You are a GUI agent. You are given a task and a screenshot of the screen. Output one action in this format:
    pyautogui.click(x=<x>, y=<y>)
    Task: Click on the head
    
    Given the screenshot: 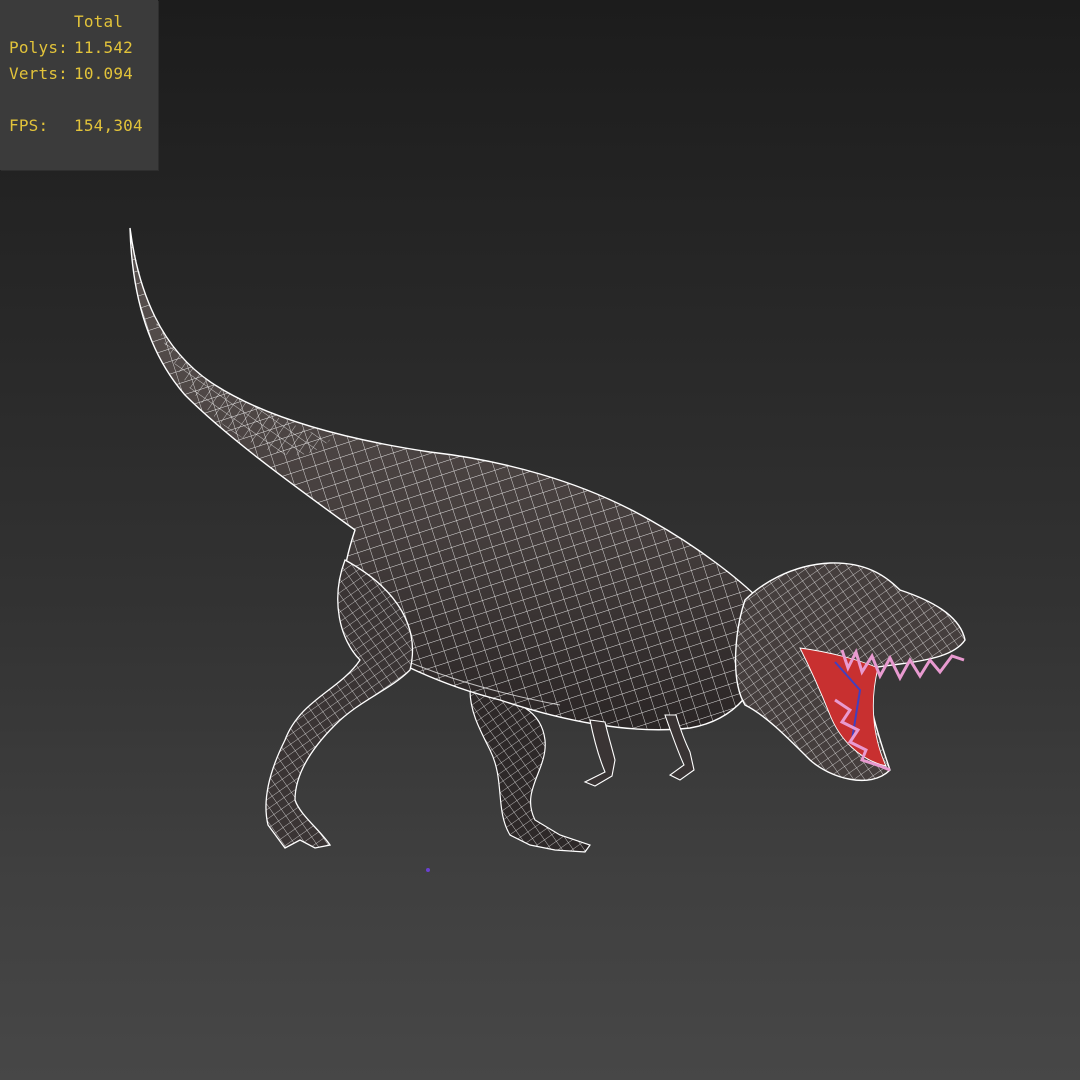 What is the action you would take?
    pyautogui.click(x=850, y=672)
    